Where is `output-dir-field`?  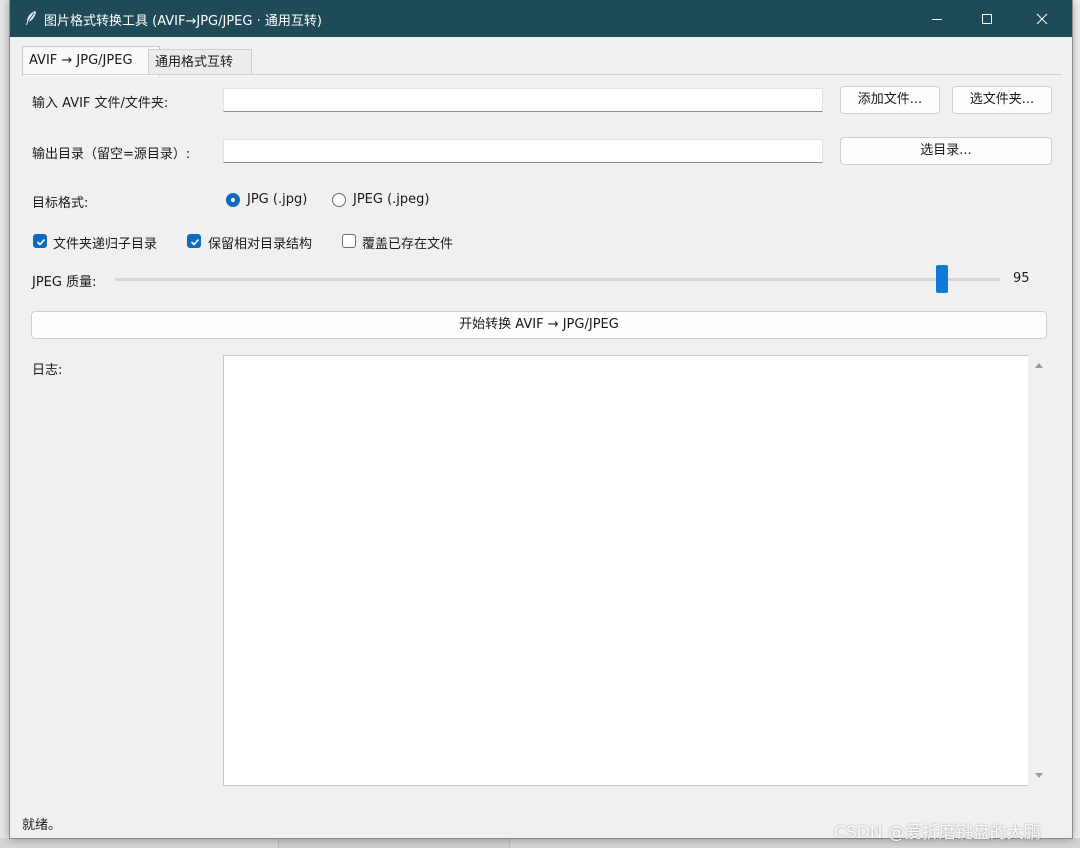 output-dir-field is located at coordinates (523, 151).